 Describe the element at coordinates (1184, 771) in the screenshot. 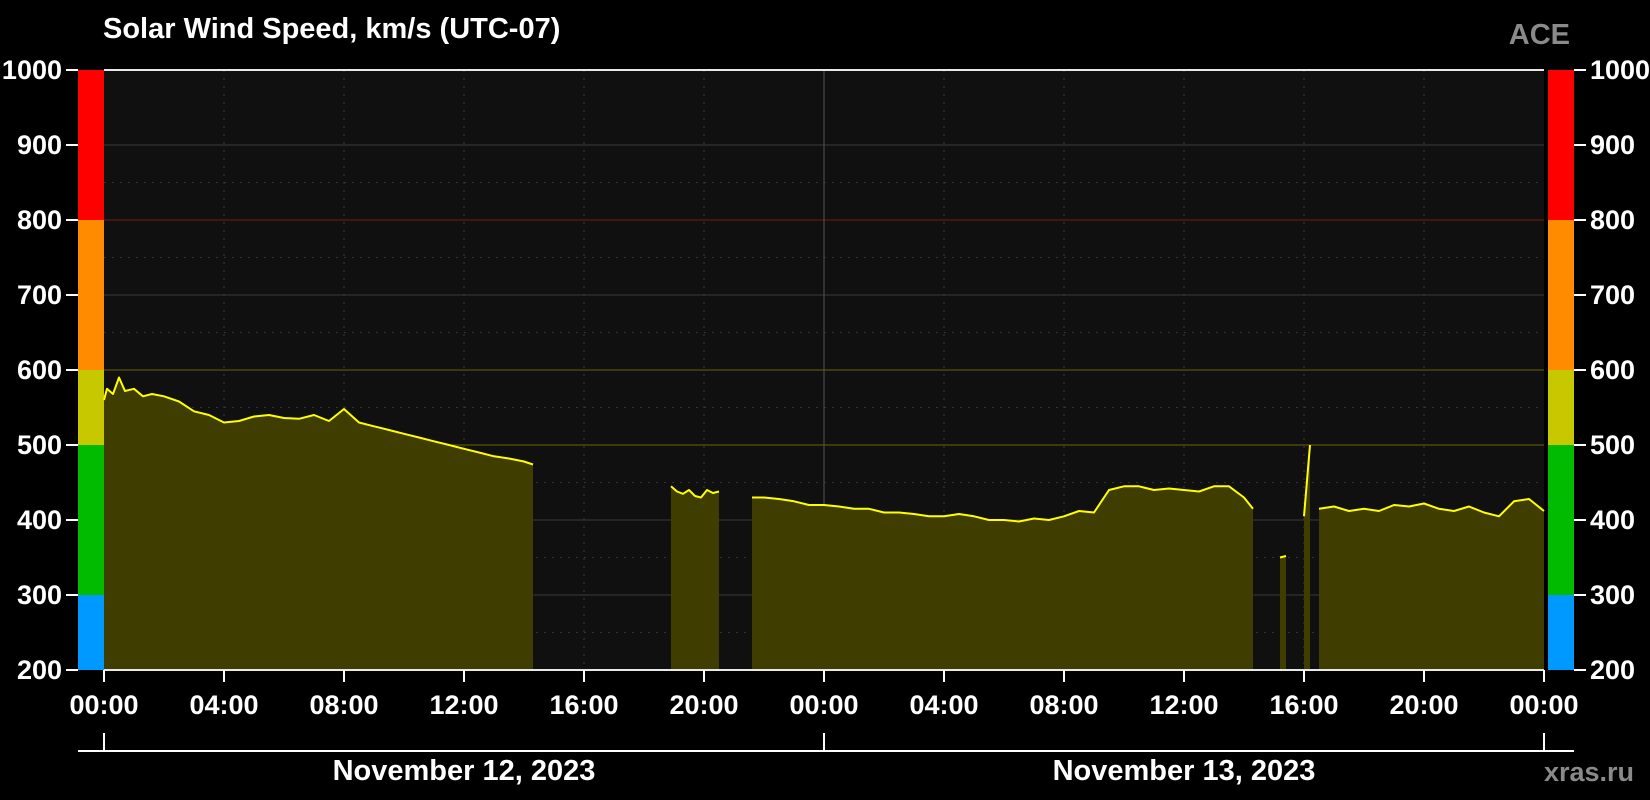

I see `date-label-1: November 13, 2023` at that location.